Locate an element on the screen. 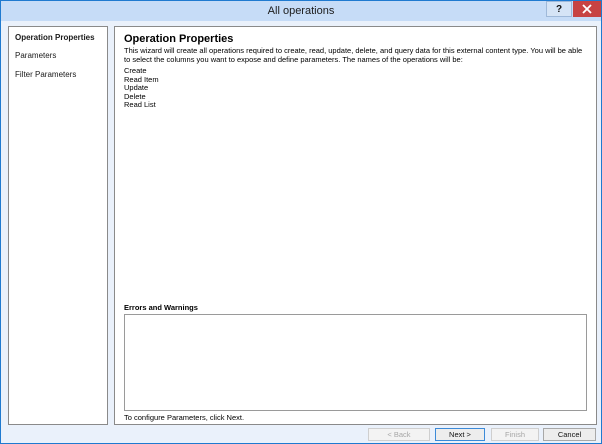 The image size is (602, 444). nav-item-filter-parameters: Filter Parameters is located at coordinates (45, 74).